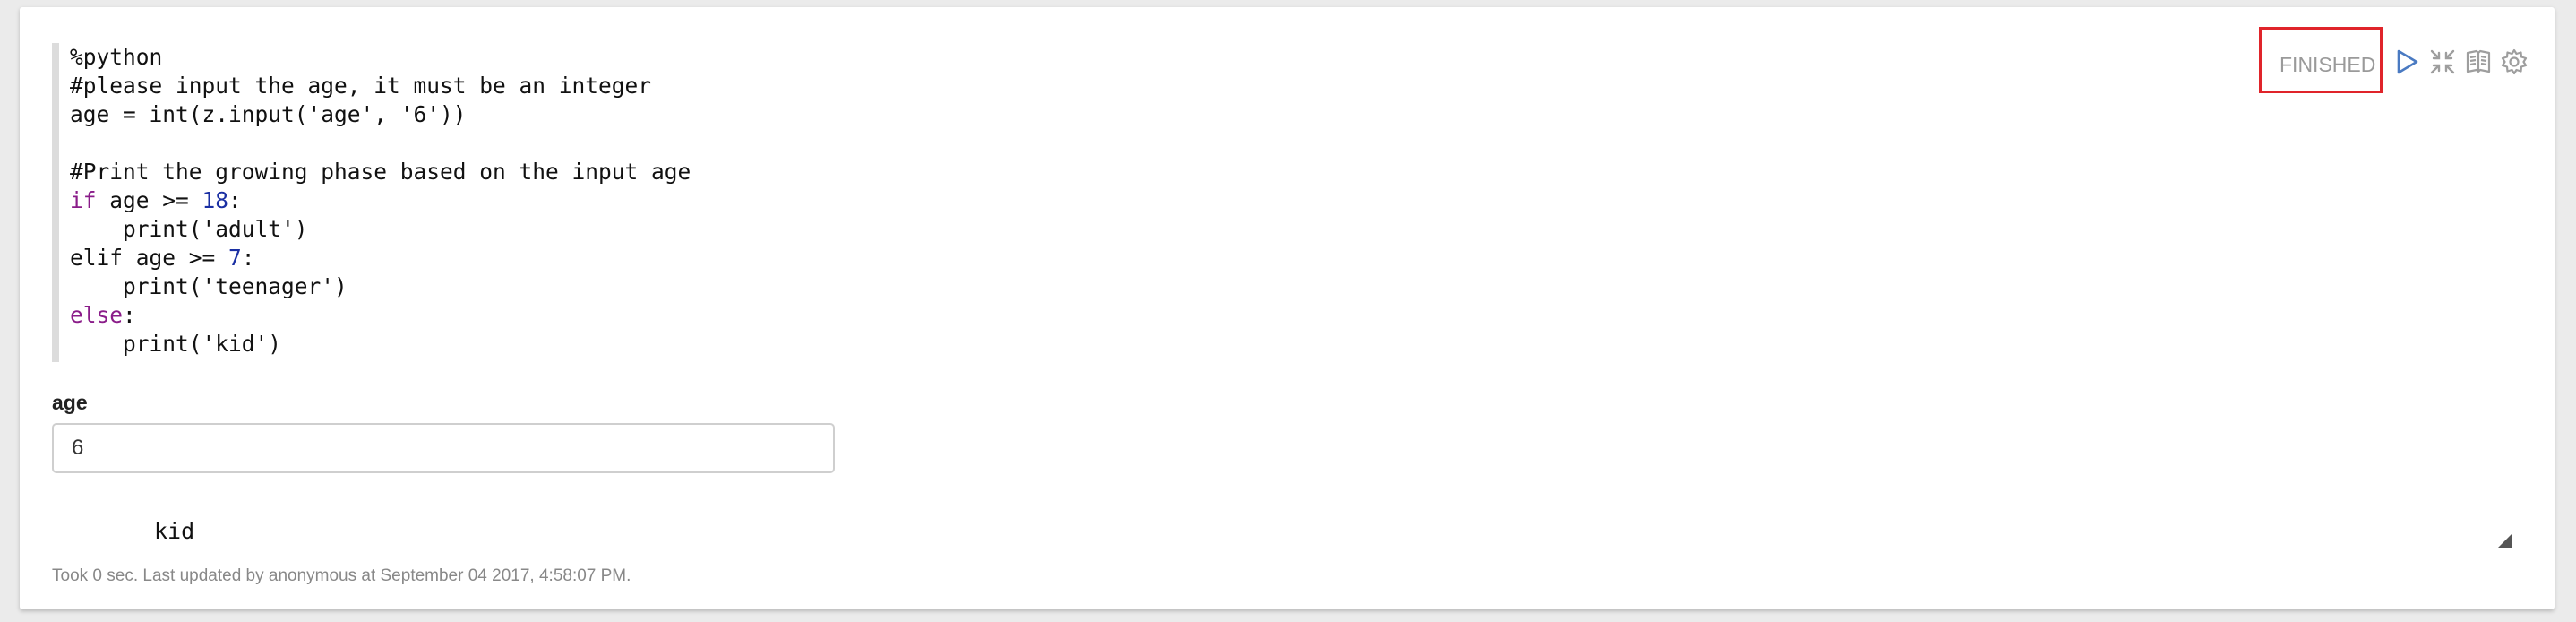  What do you see at coordinates (189, 229) in the screenshot?
I see `code-token: print('adult')` at bounding box center [189, 229].